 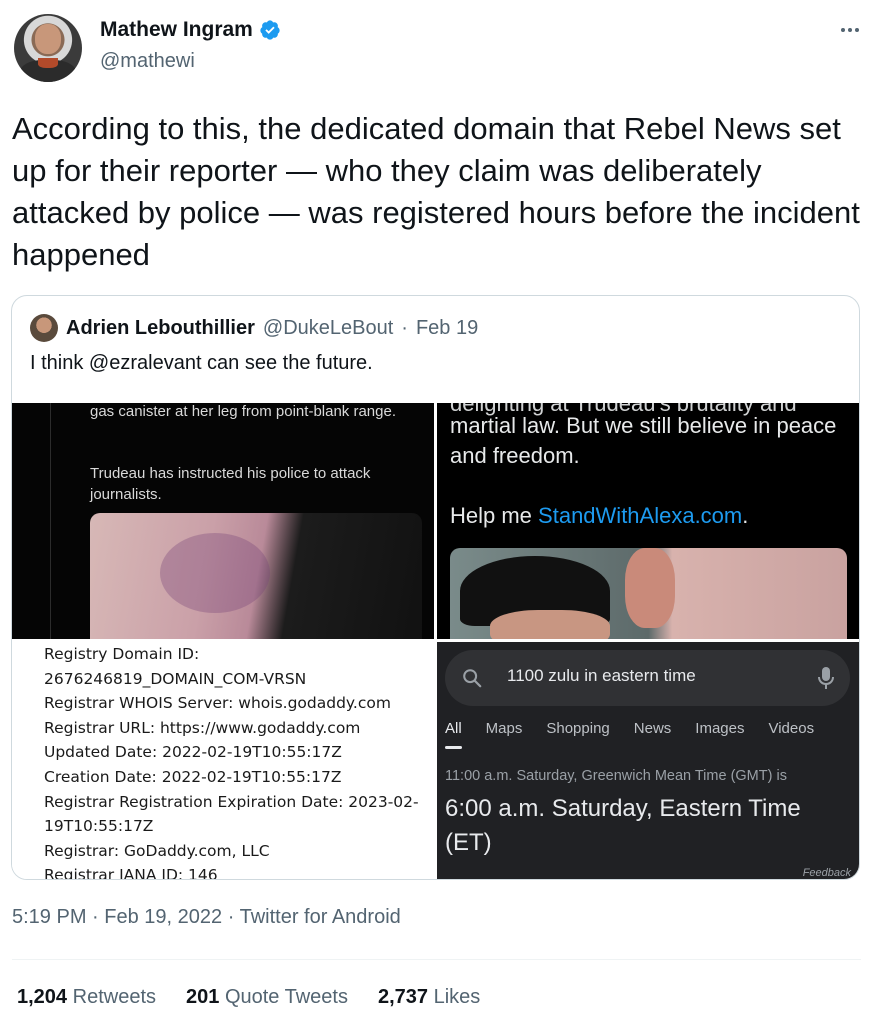 What do you see at coordinates (147, 61) in the screenshot?
I see `author-handle: @mathewi` at bounding box center [147, 61].